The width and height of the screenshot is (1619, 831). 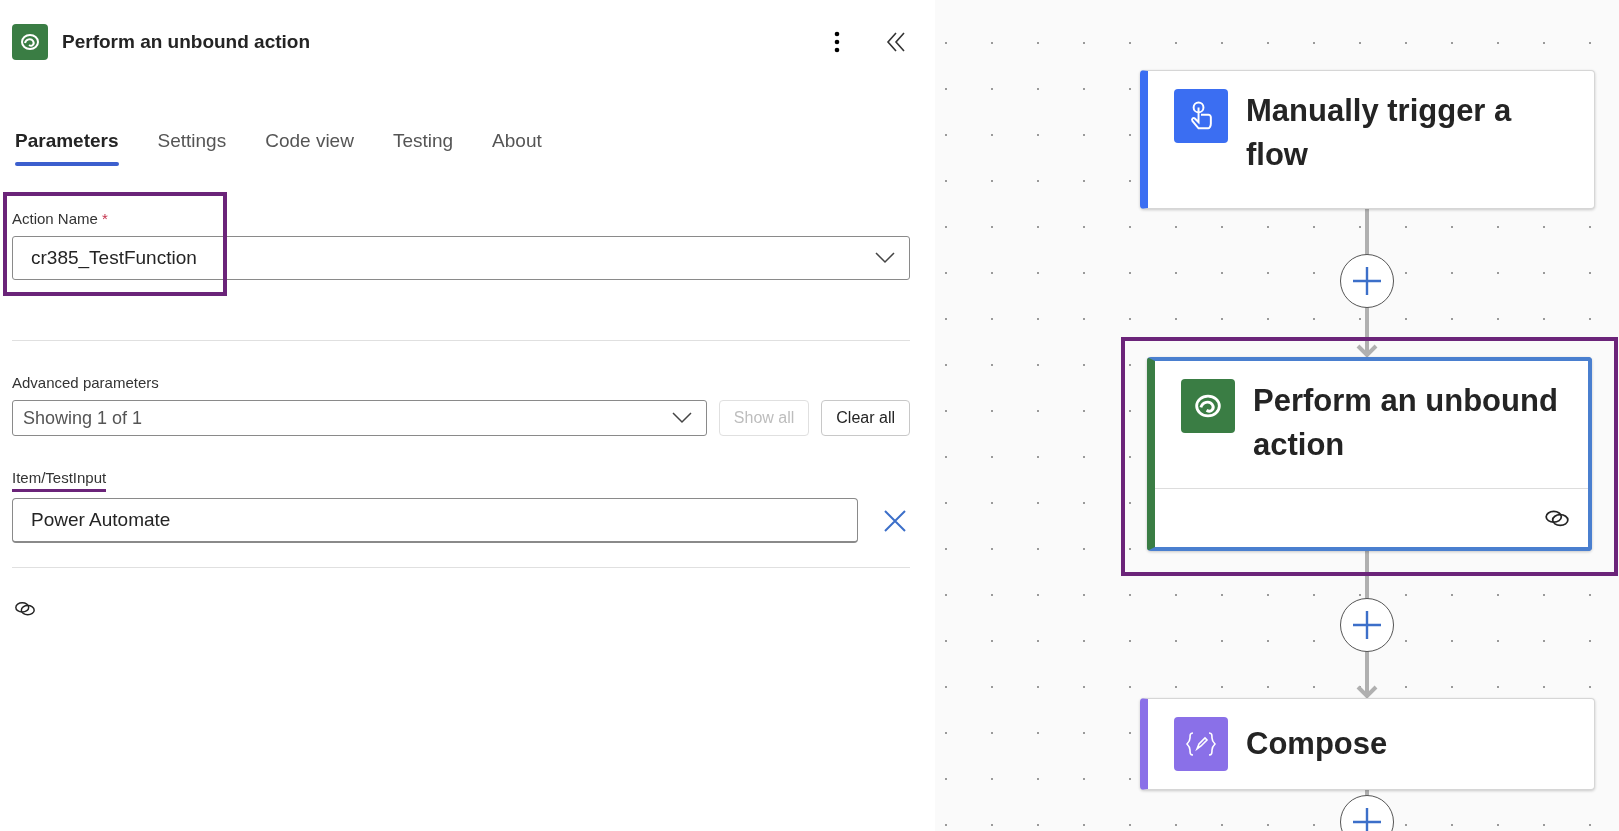 What do you see at coordinates (896, 42) in the screenshot?
I see `double-chevron-left-icon` at bounding box center [896, 42].